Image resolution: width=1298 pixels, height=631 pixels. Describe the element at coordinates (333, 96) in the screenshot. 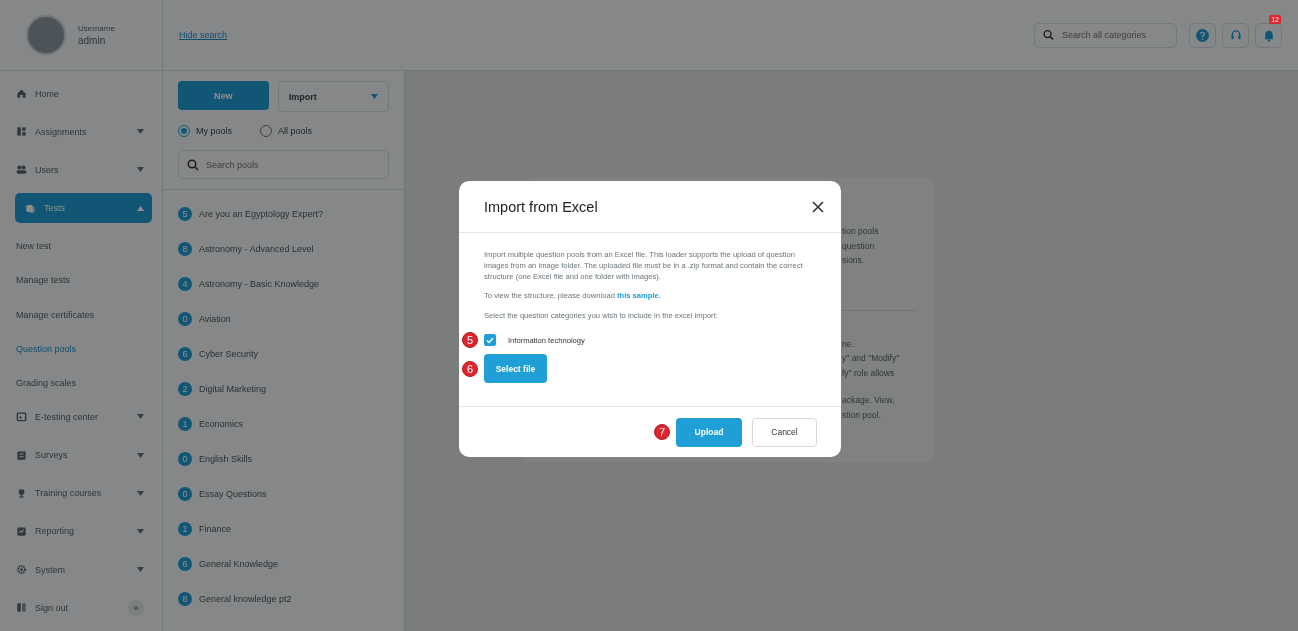

I see `import-dropdown: Import` at that location.